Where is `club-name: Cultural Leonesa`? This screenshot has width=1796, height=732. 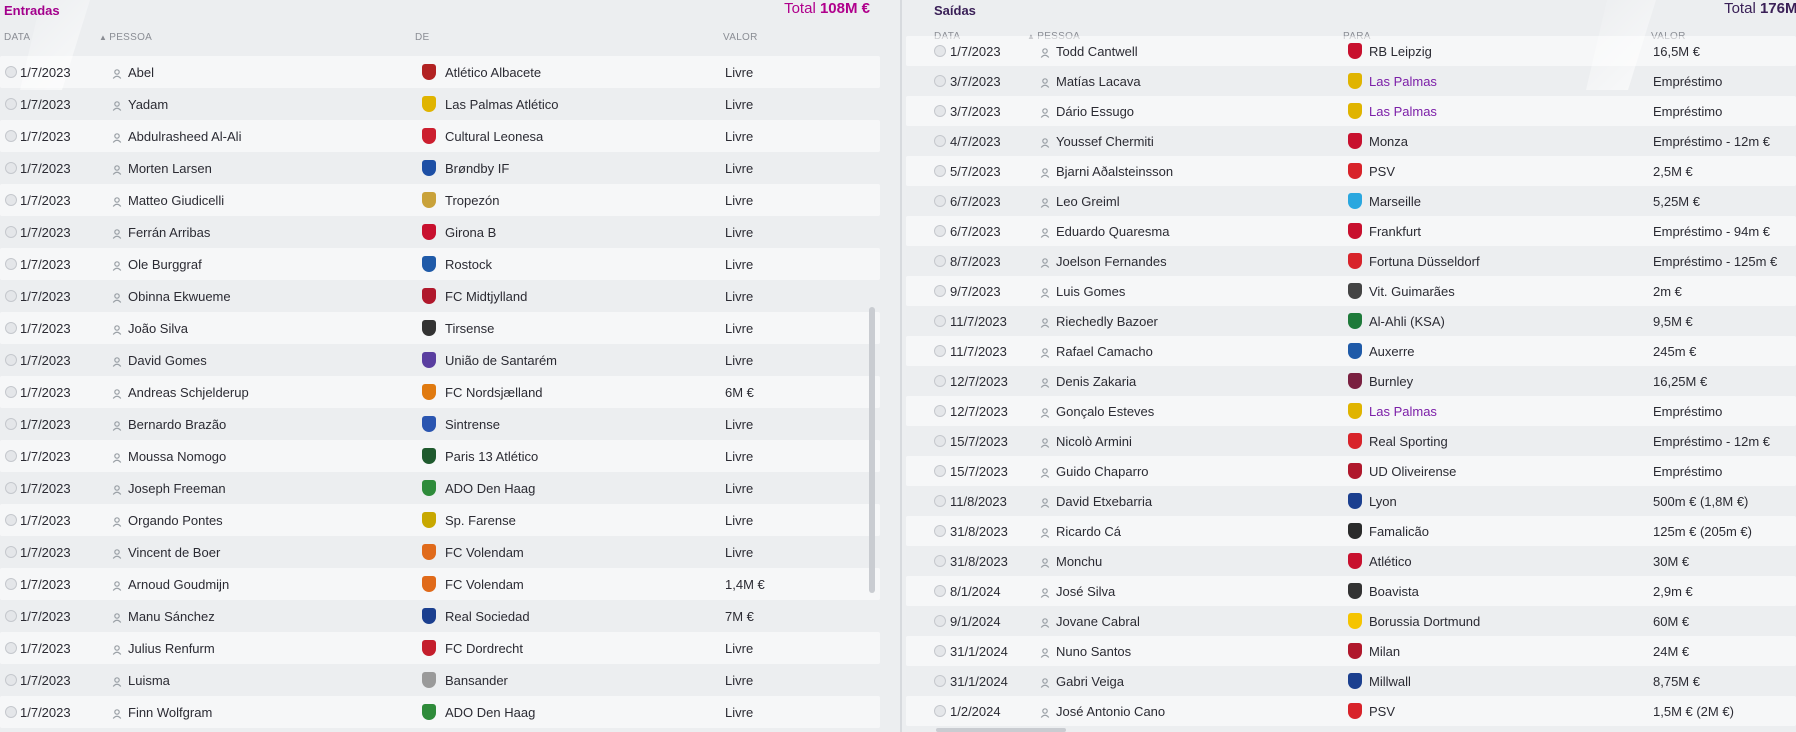 club-name: Cultural Leonesa is located at coordinates (494, 136).